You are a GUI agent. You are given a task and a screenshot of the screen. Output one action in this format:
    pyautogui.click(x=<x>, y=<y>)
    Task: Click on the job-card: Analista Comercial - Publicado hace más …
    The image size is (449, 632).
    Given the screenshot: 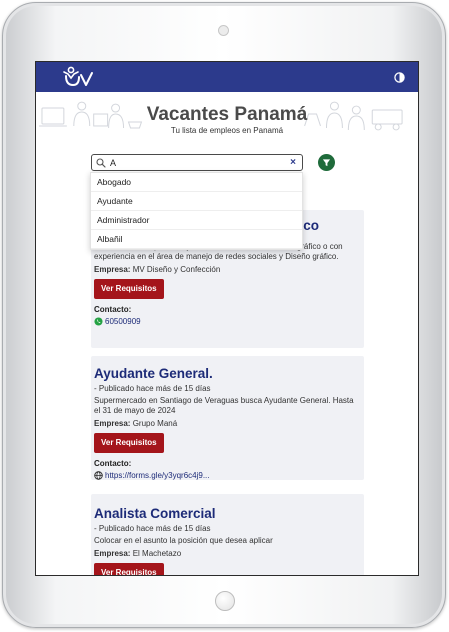 What is the action you would take?
    pyautogui.click(x=227, y=534)
    